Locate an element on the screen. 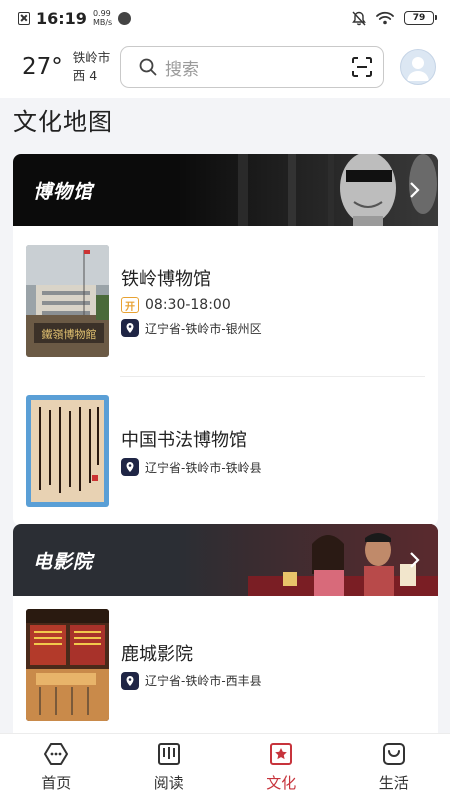  temperature: 27° is located at coordinates (42, 67).